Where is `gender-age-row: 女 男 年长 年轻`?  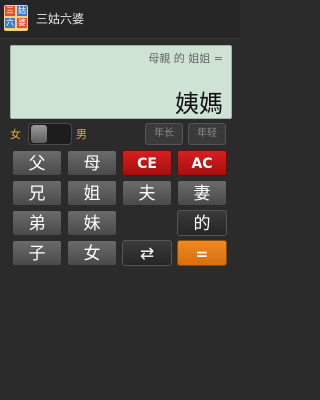 gender-age-row: 女 男 年长 年轻 is located at coordinates (120, 134).